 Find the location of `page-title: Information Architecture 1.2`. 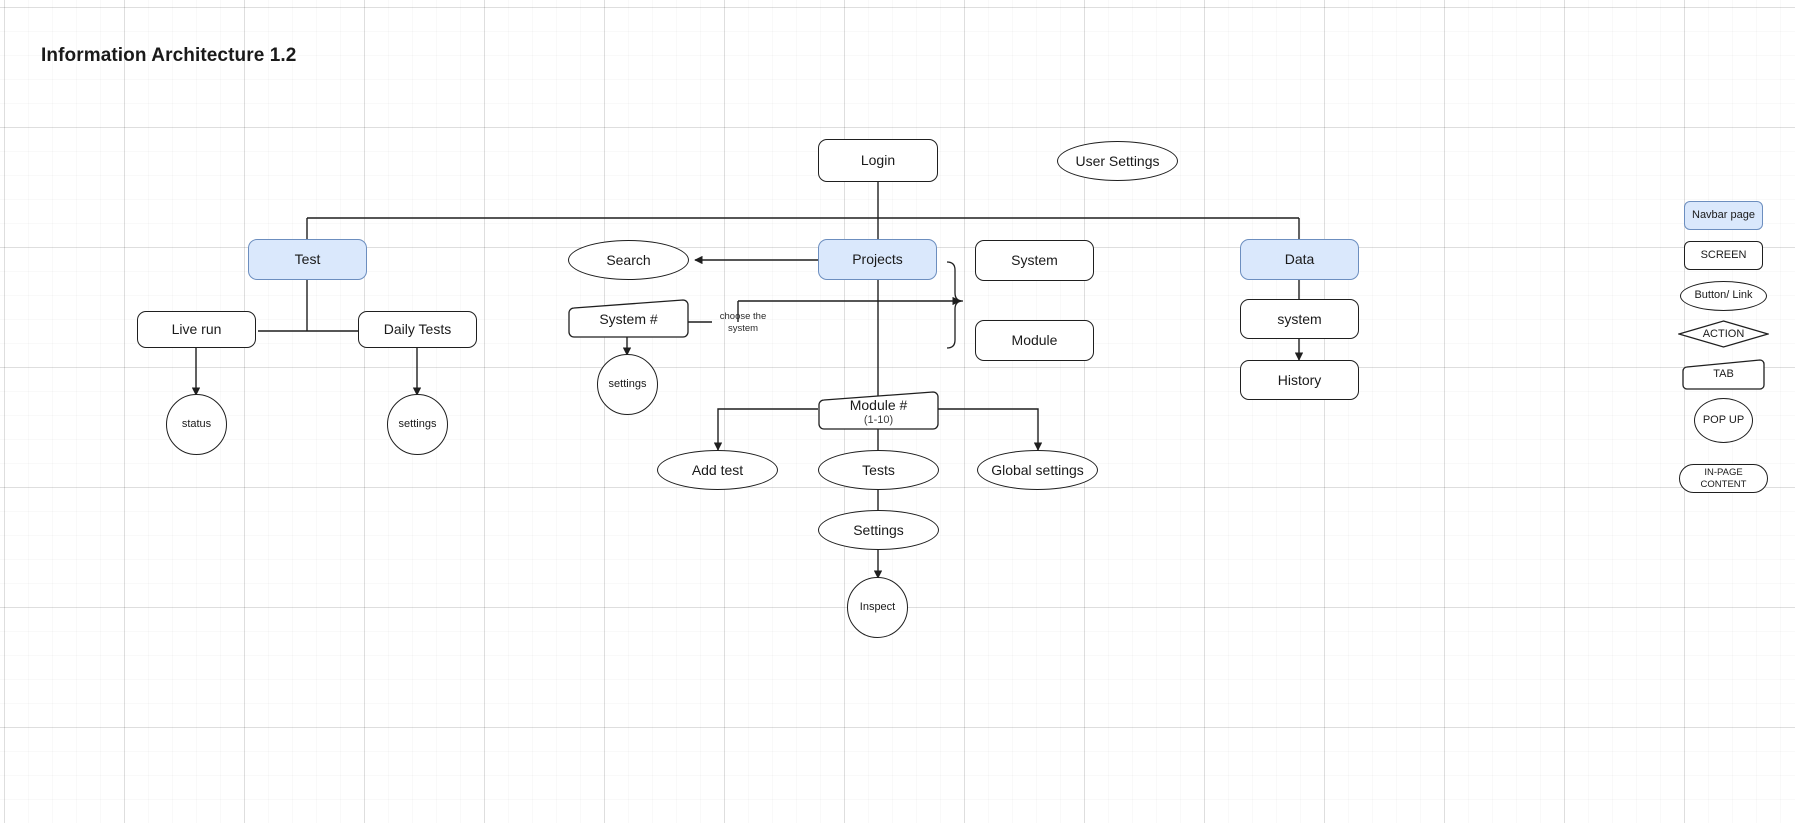

page-title: Information Architecture 1.2 is located at coordinates (169, 55).